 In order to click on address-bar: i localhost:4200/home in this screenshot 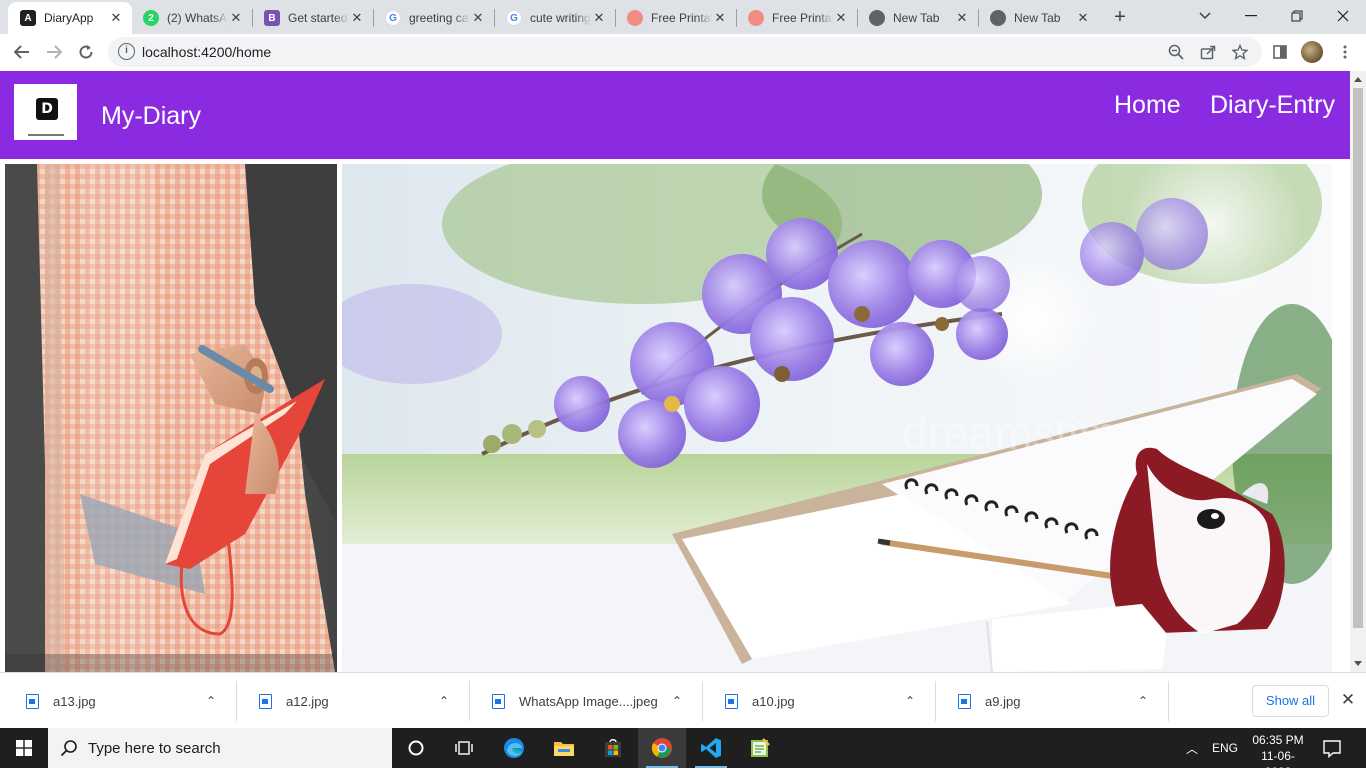, I will do `click(685, 52)`.